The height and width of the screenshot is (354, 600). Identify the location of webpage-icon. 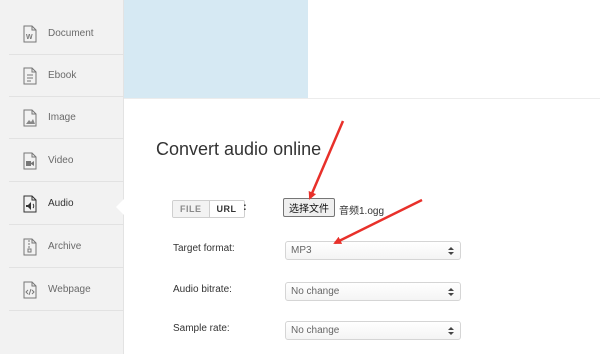
(30, 290).